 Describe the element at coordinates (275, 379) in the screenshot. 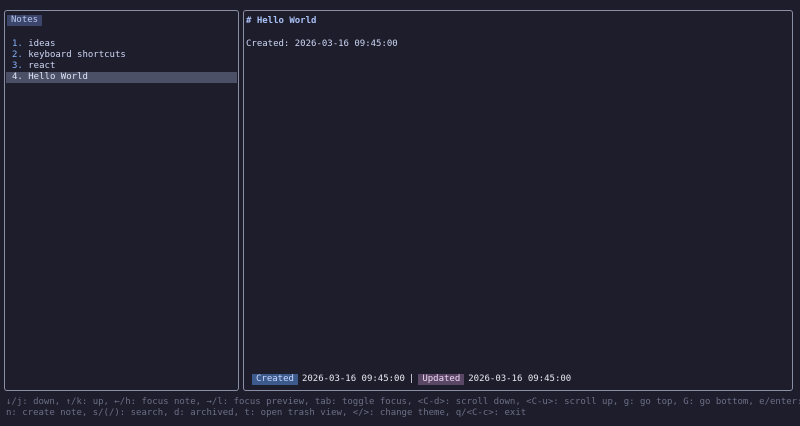

I see `created-badge: Created` at that location.